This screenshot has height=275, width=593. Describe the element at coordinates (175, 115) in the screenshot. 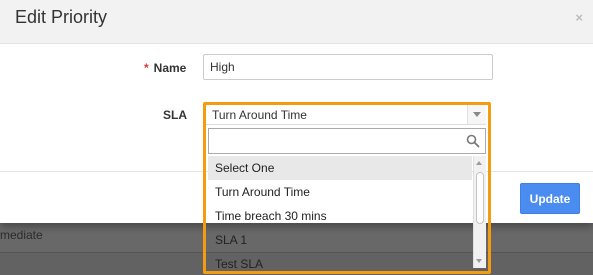

I see `sla-label: SLA` at that location.